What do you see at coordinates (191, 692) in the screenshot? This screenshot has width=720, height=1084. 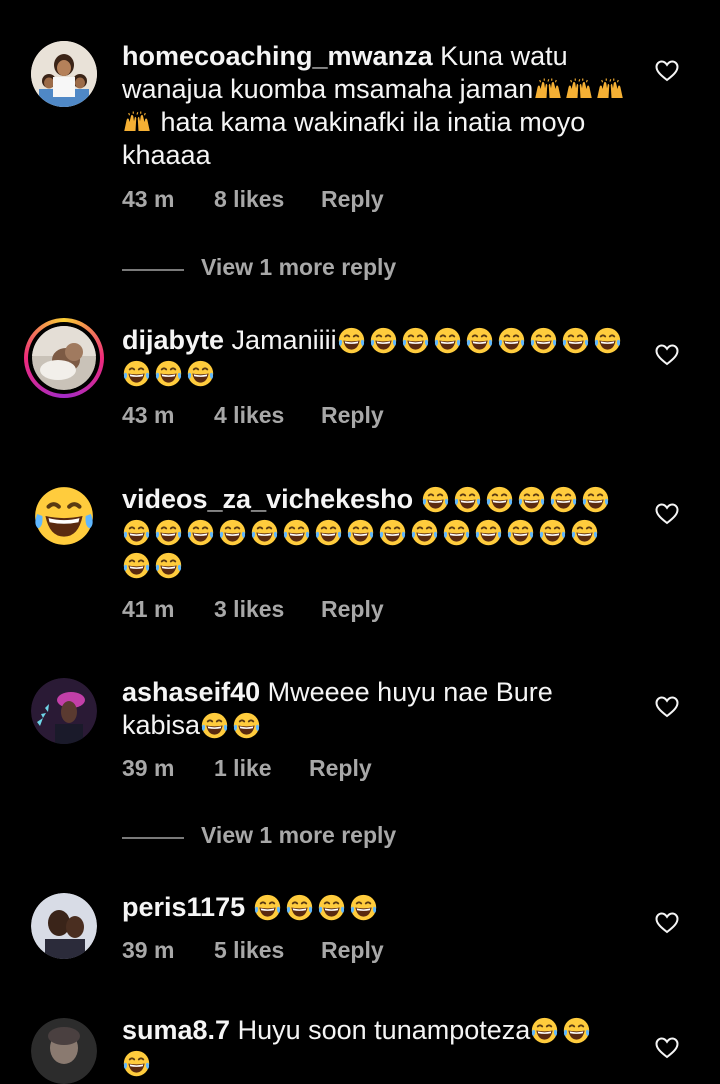 I see `comment-username: ashaseif40` at bounding box center [191, 692].